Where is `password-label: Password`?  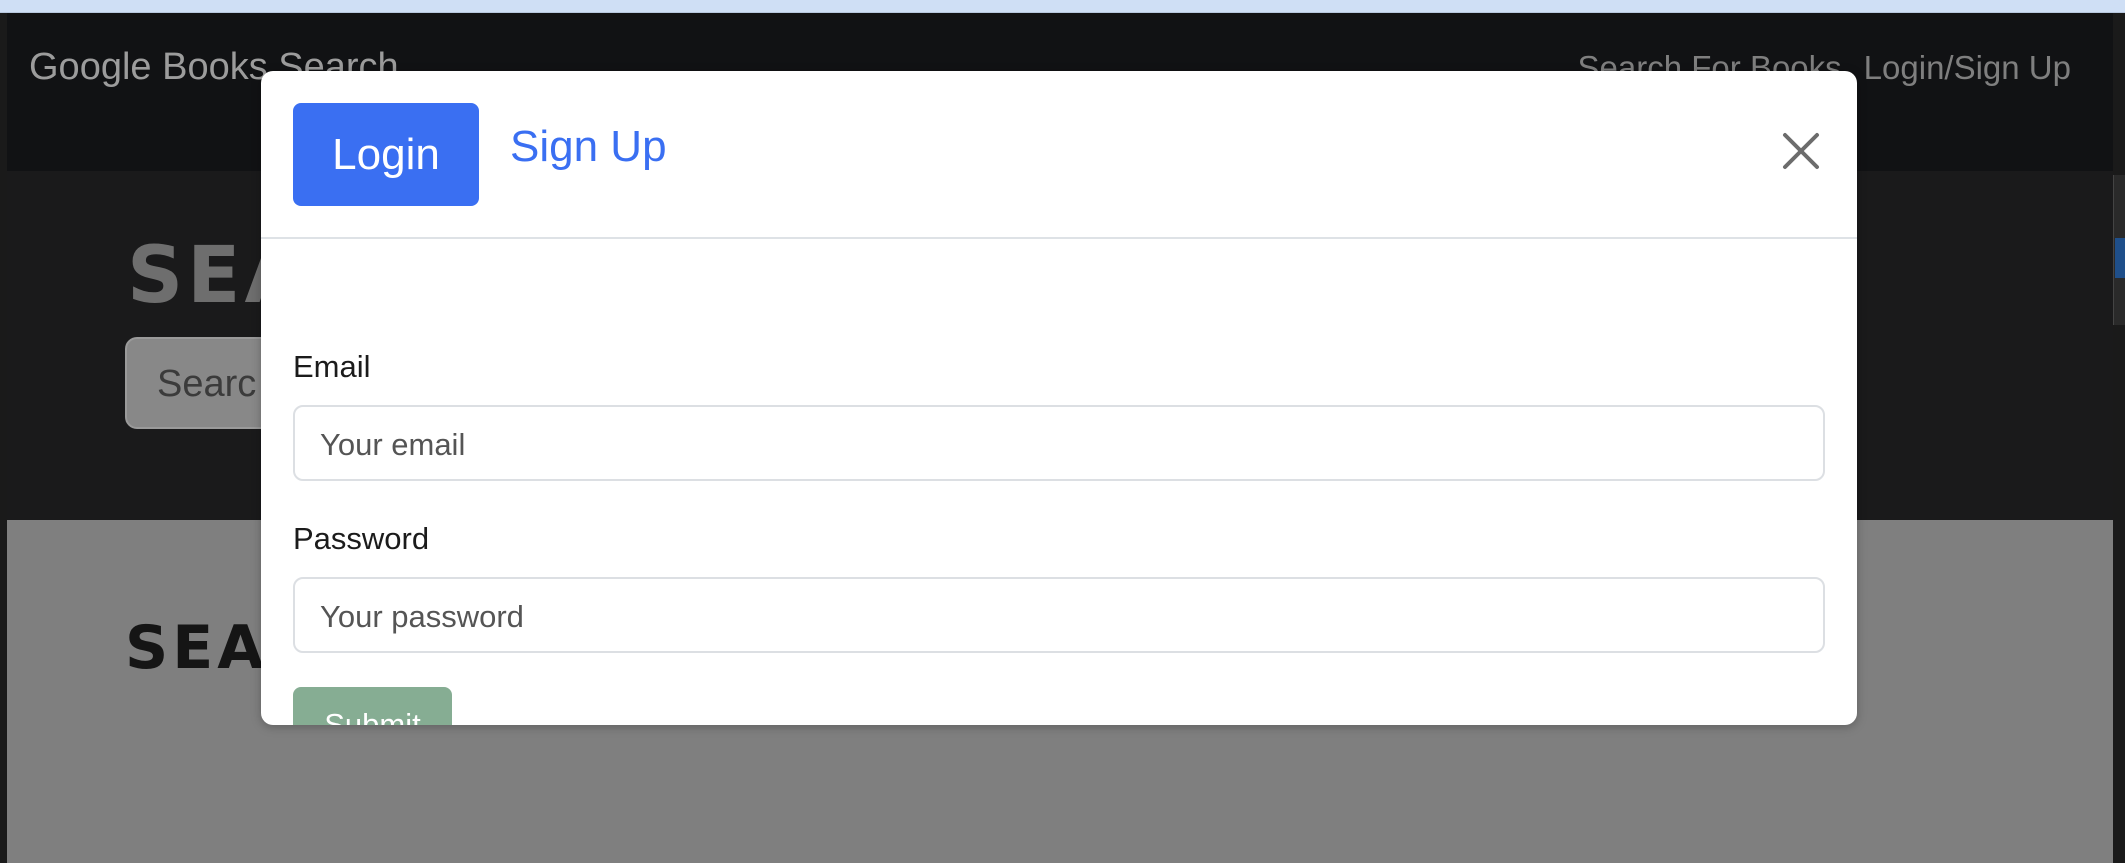
password-label: Password is located at coordinates (361, 538).